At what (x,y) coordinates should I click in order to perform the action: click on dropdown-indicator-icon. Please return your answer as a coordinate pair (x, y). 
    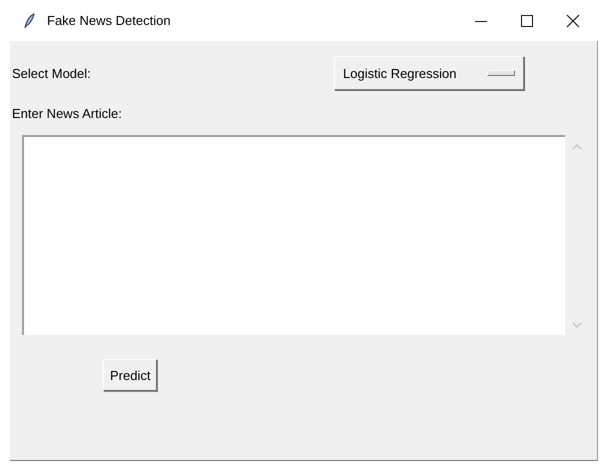
    Looking at the image, I should click on (501, 73).